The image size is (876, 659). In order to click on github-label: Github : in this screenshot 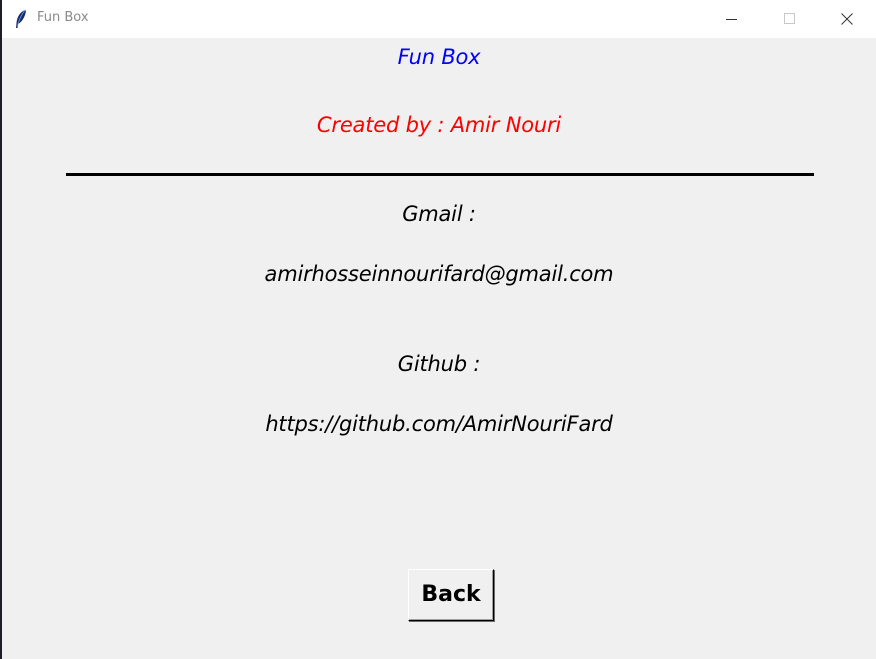, I will do `click(439, 364)`.